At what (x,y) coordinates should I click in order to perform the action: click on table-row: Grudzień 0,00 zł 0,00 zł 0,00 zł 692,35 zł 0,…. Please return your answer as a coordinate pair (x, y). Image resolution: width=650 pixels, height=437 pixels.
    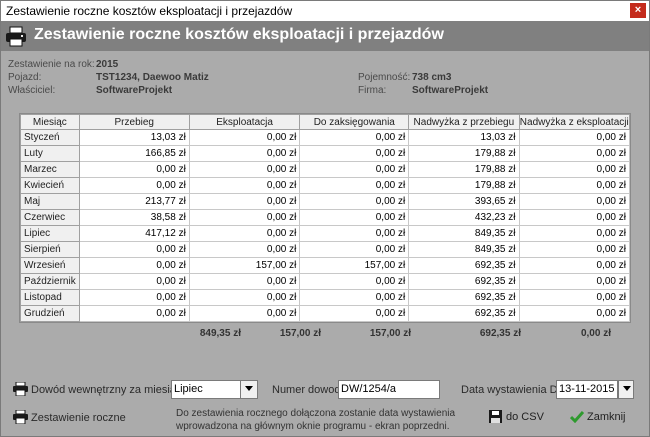
    Looking at the image, I should click on (325, 313).